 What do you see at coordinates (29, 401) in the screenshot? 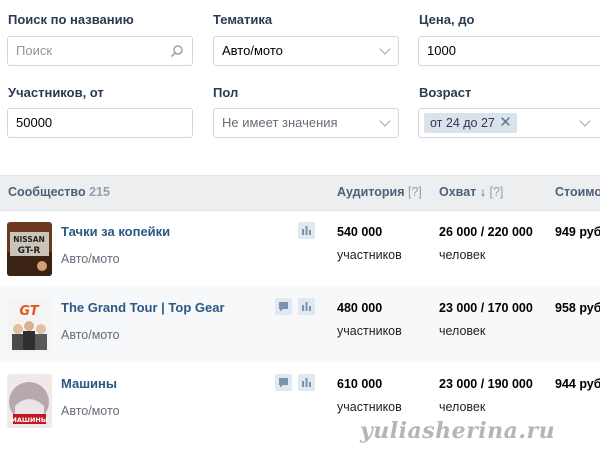
I see `avatar: МАШИНЫ` at bounding box center [29, 401].